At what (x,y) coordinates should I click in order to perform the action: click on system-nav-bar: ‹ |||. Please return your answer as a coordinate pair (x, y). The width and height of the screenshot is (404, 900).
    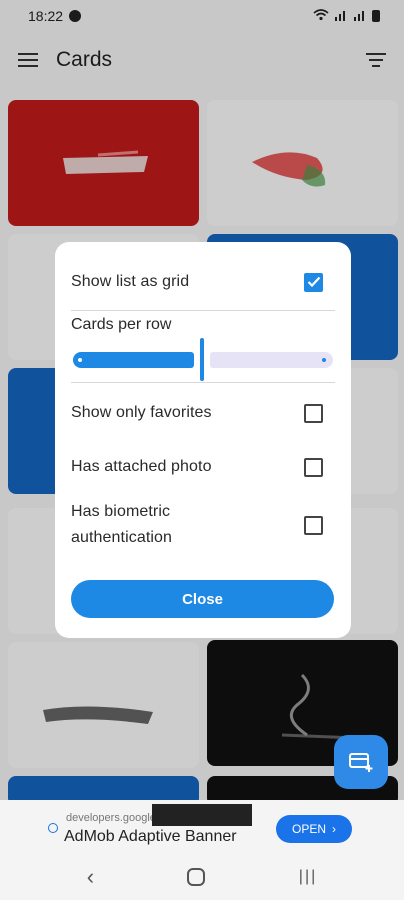
    Looking at the image, I should click on (202, 877).